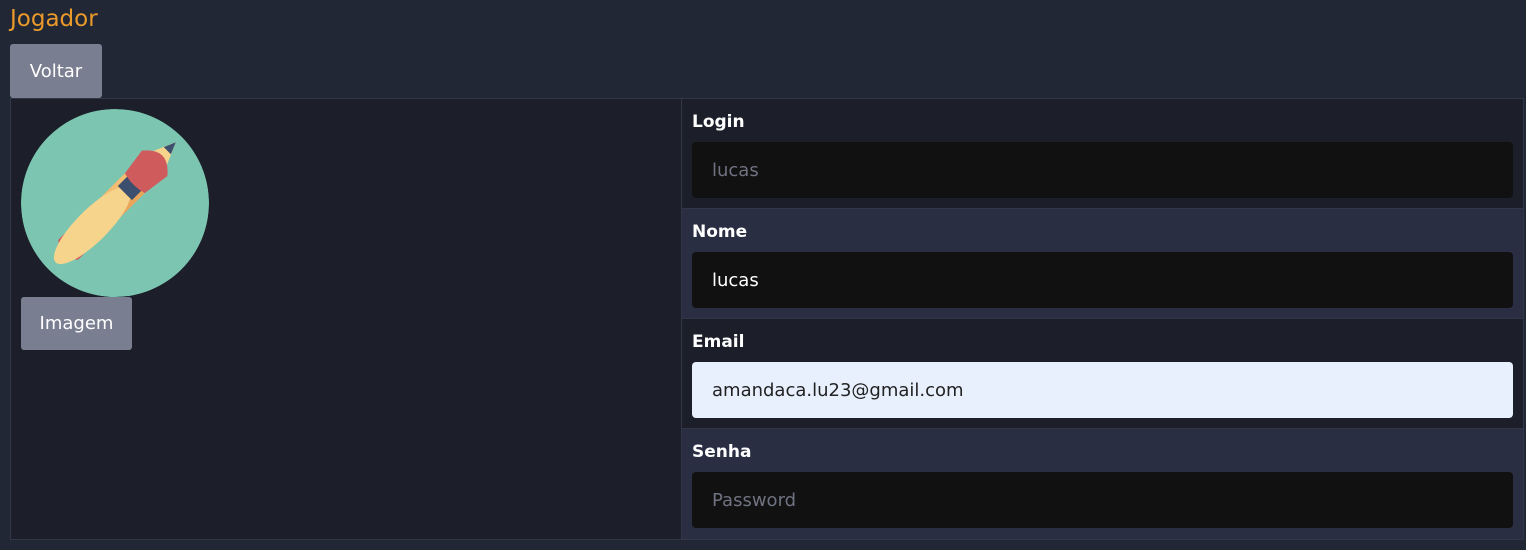 The image size is (1526, 550). What do you see at coordinates (76, 323) in the screenshot?
I see `image-button: Imagem` at bounding box center [76, 323].